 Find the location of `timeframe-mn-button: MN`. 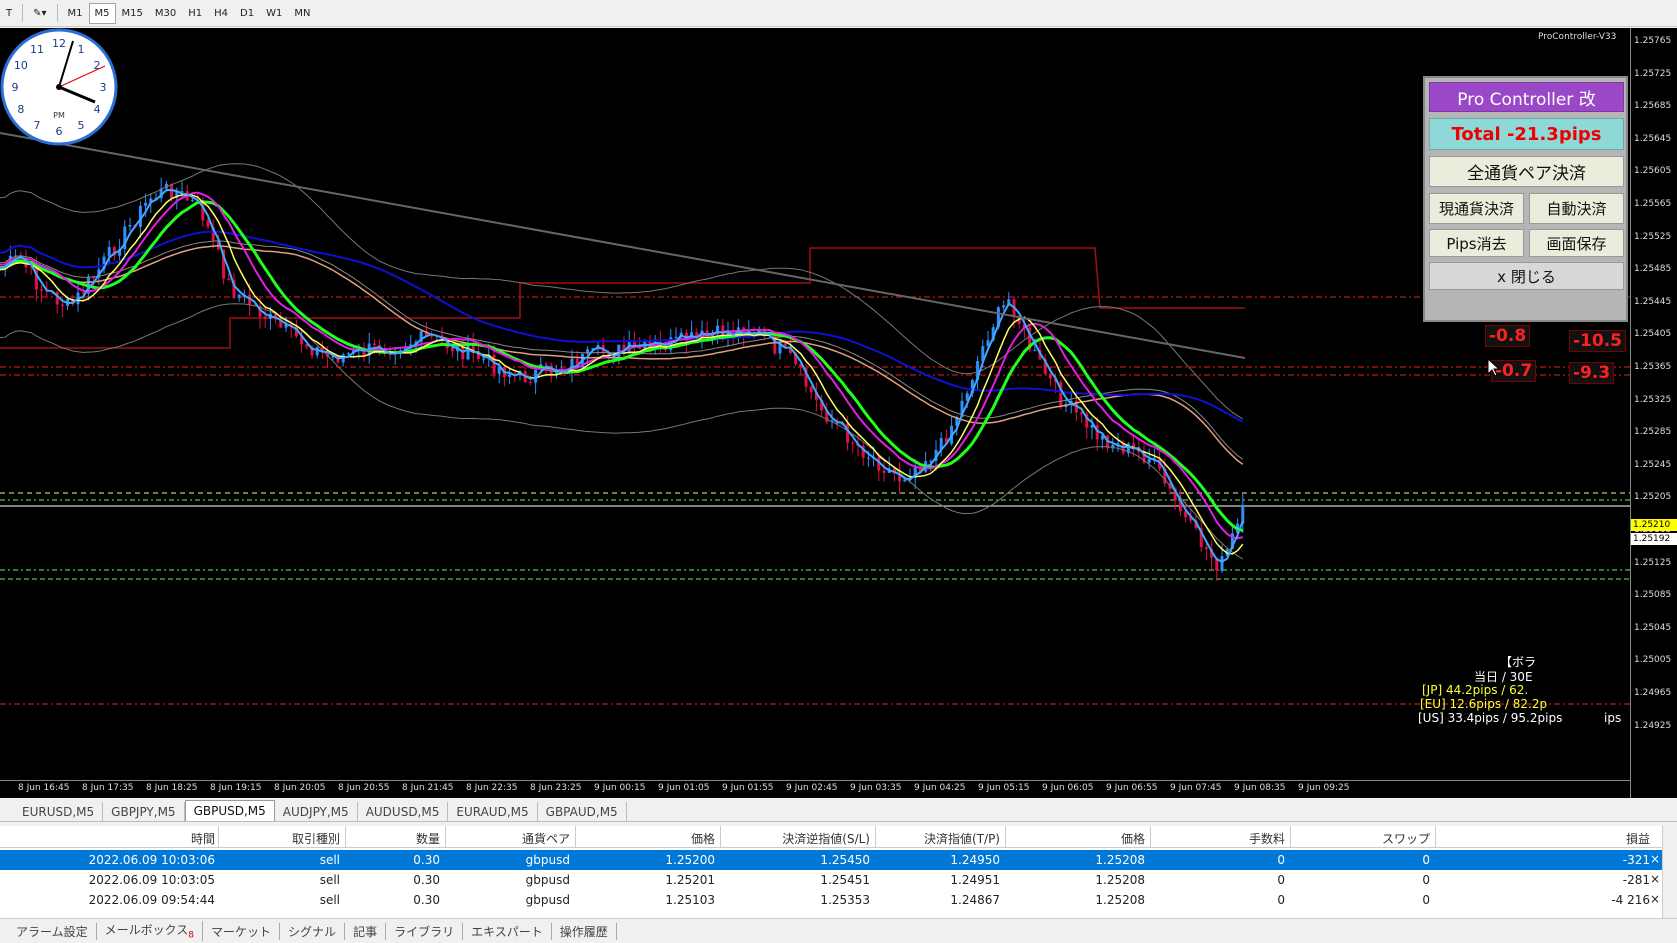

timeframe-mn-button: MN is located at coordinates (302, 13).